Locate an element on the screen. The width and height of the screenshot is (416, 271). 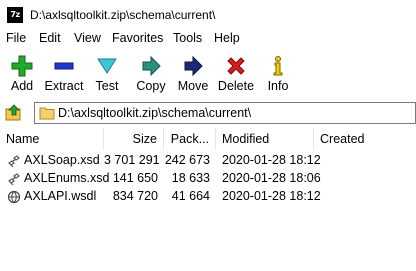
column-header-created: Created is located at coordinates (365, 139).